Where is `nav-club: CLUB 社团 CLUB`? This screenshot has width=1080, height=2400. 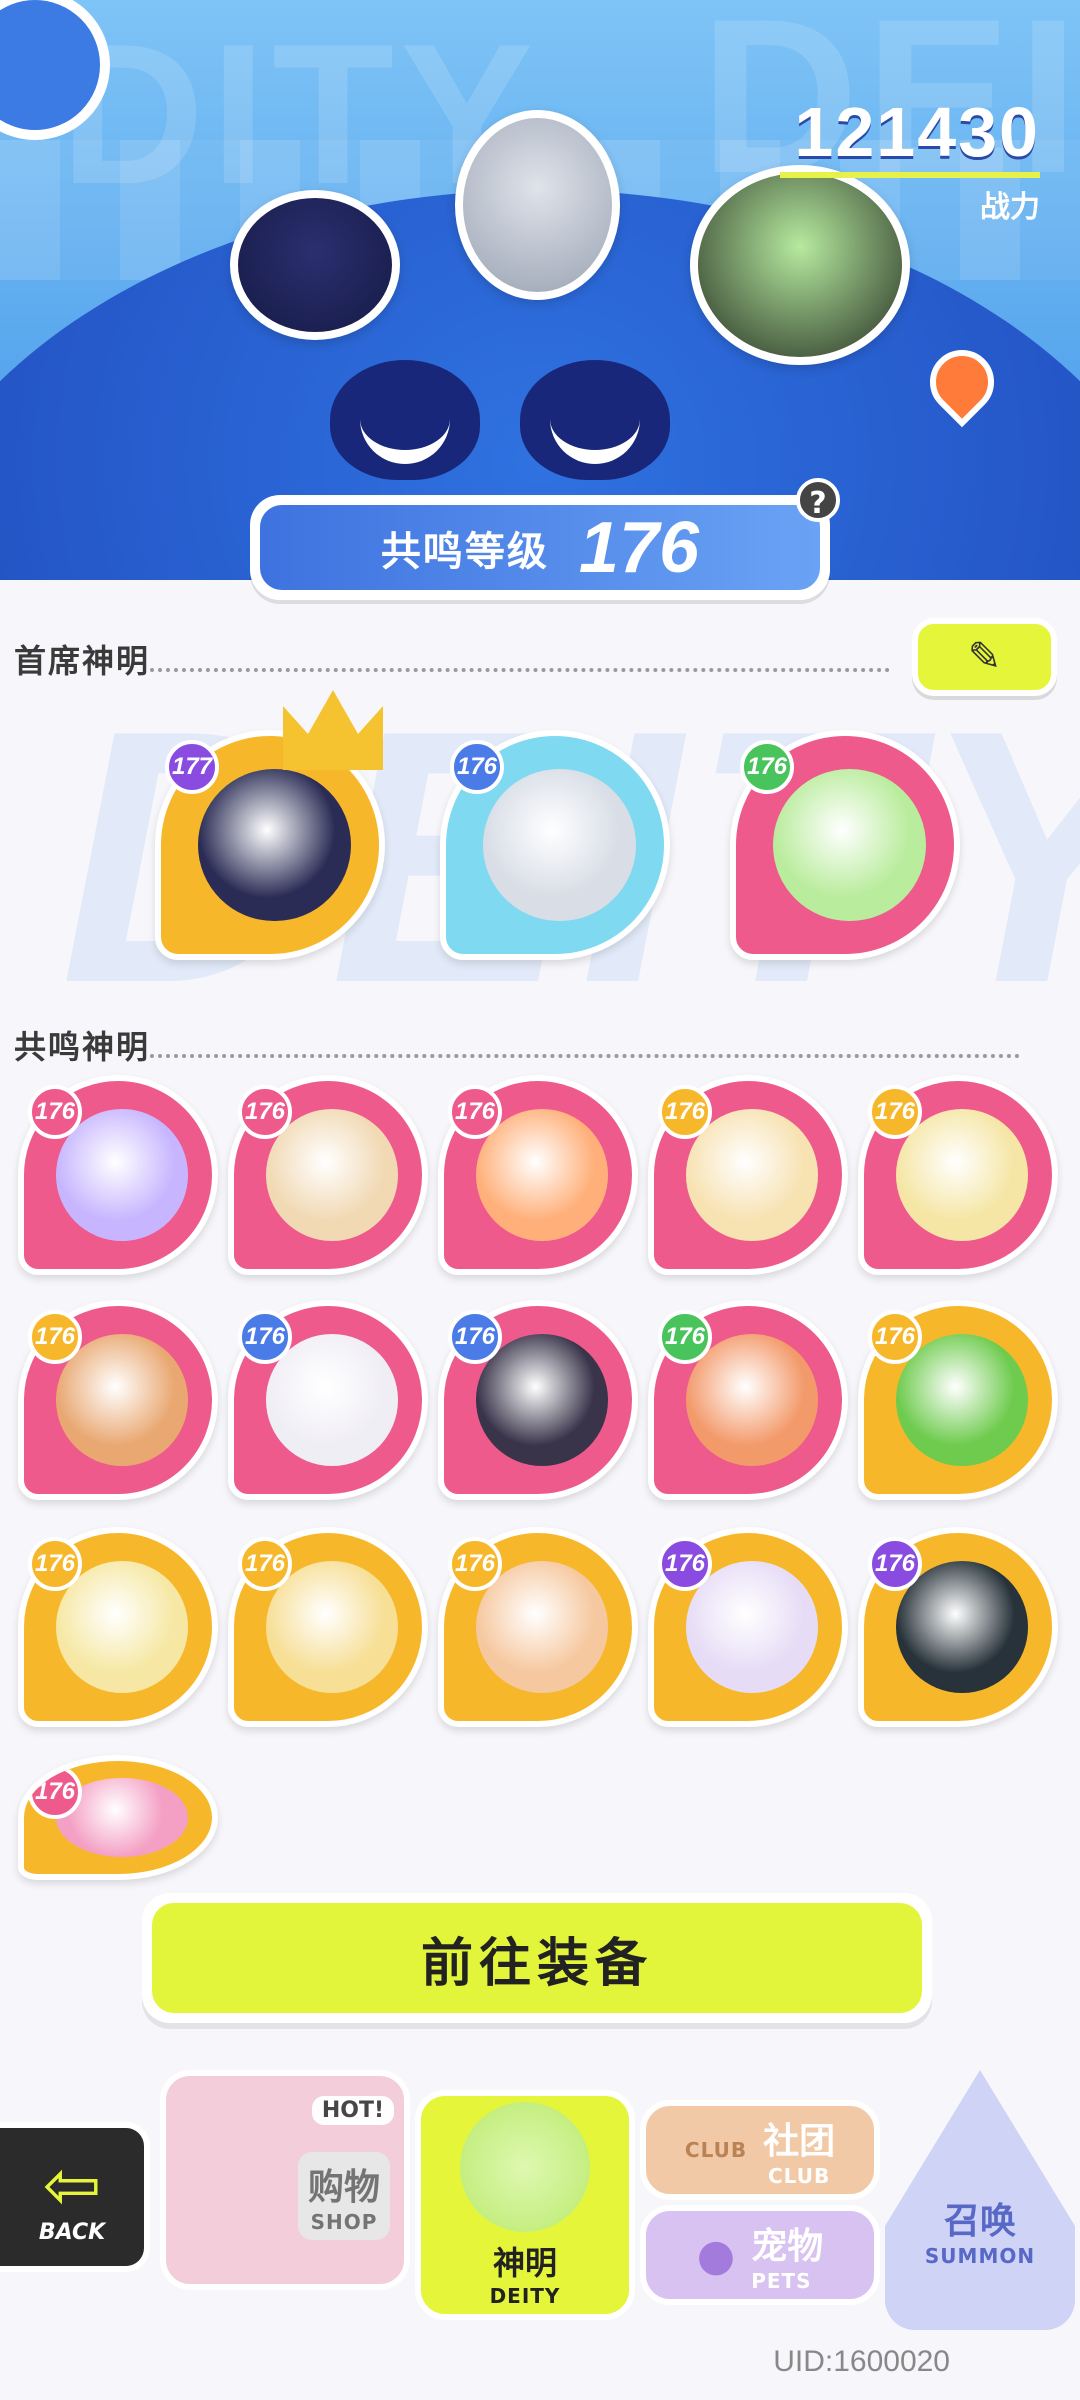
nav-club: CLUB 社团 CLUB is located at coordinates (760, 2150).